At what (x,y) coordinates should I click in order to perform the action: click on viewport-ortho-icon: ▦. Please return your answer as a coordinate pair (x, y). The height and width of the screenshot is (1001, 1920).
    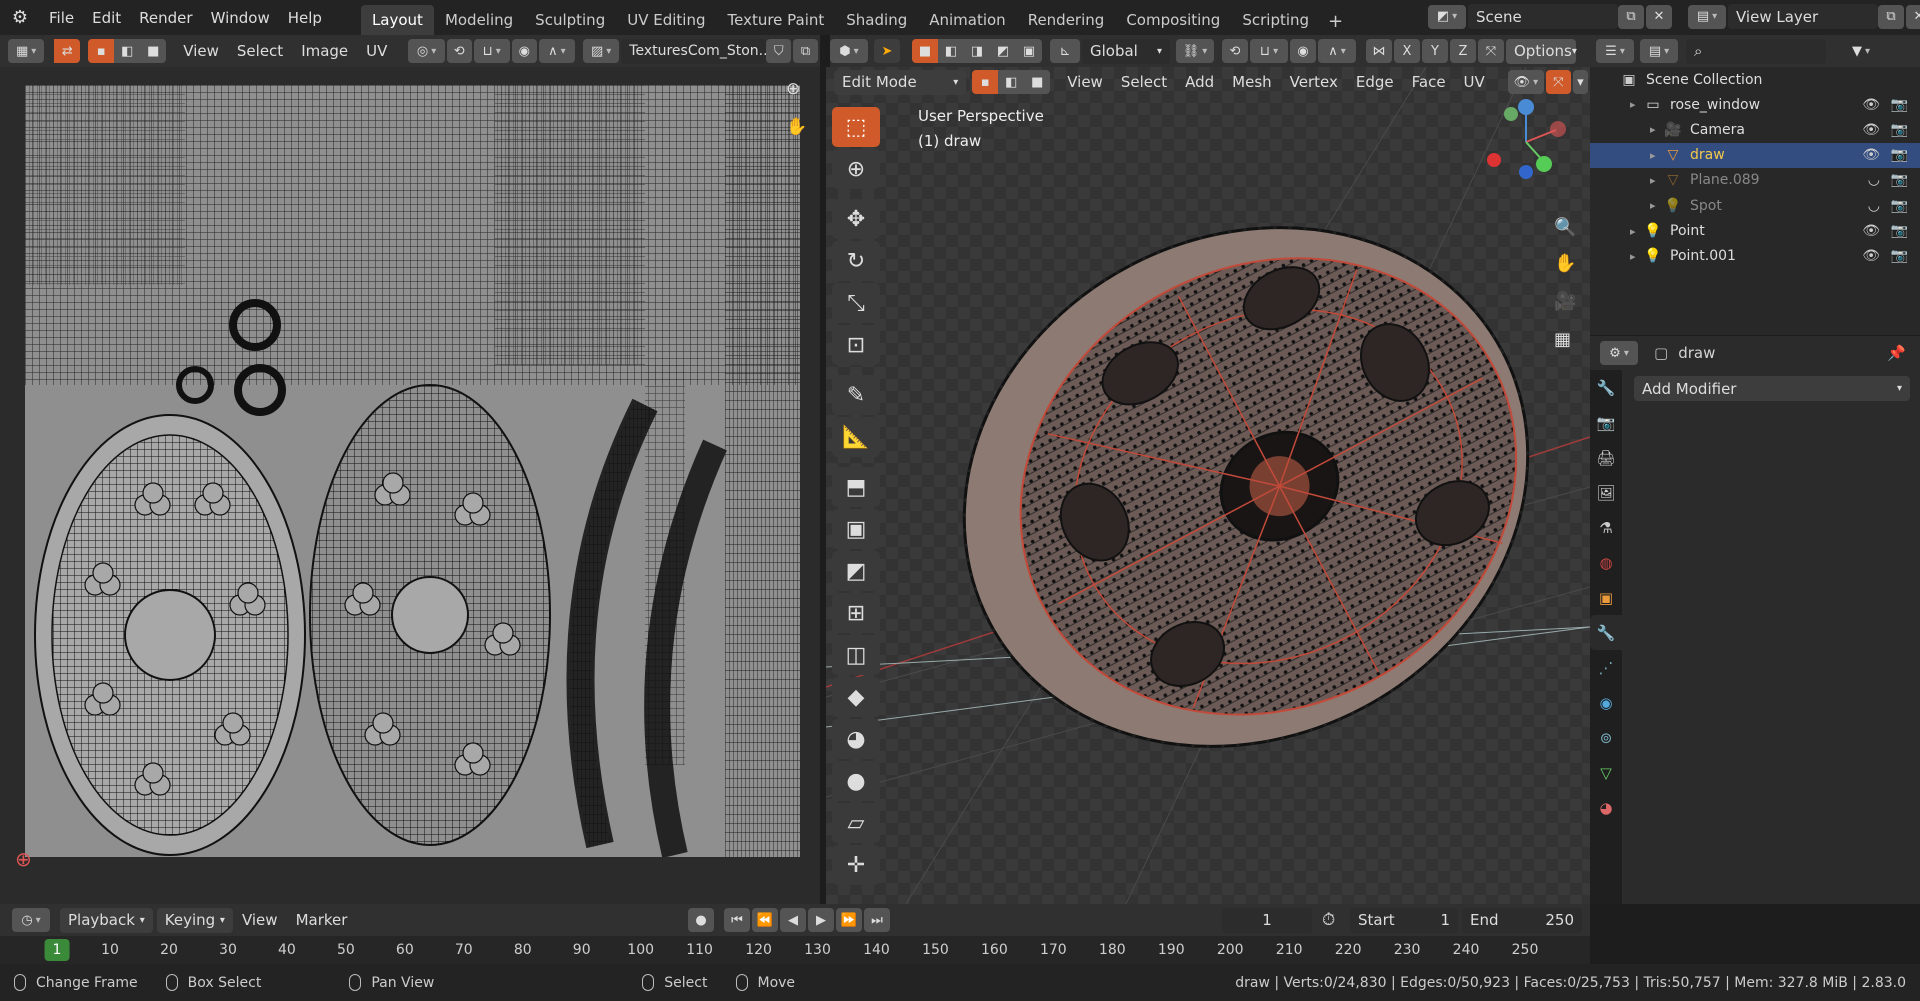
    Looking at the image, I should click on (1562, 339).